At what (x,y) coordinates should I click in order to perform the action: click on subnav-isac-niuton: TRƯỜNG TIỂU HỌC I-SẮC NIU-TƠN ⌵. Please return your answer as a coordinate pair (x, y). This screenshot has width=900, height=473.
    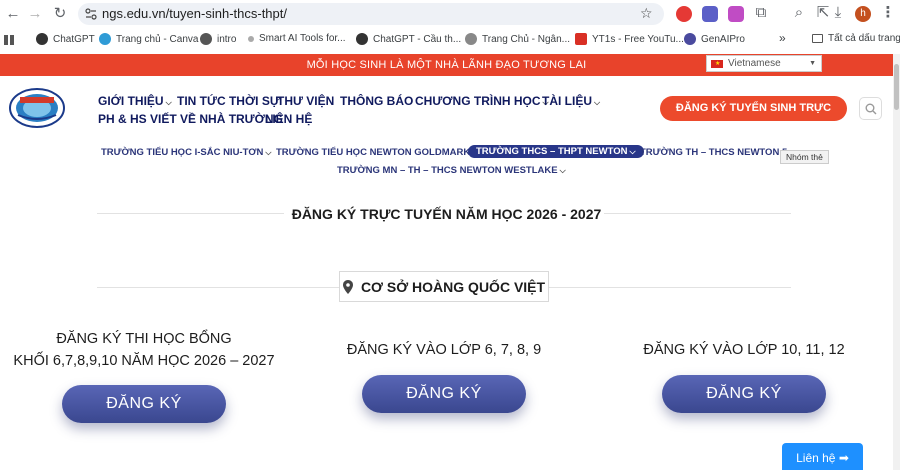
    Looking at the image, I should click on (186, 152).